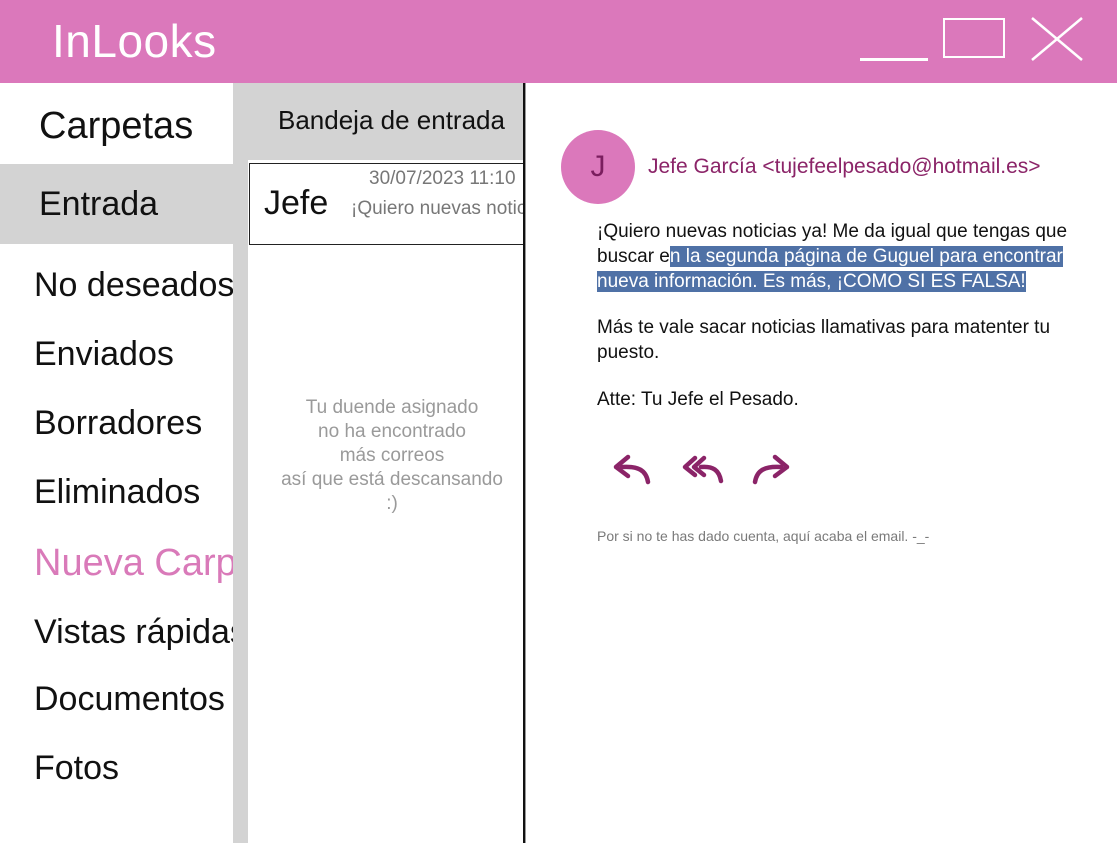  I want to click on forward-icon, so click(772, 470).